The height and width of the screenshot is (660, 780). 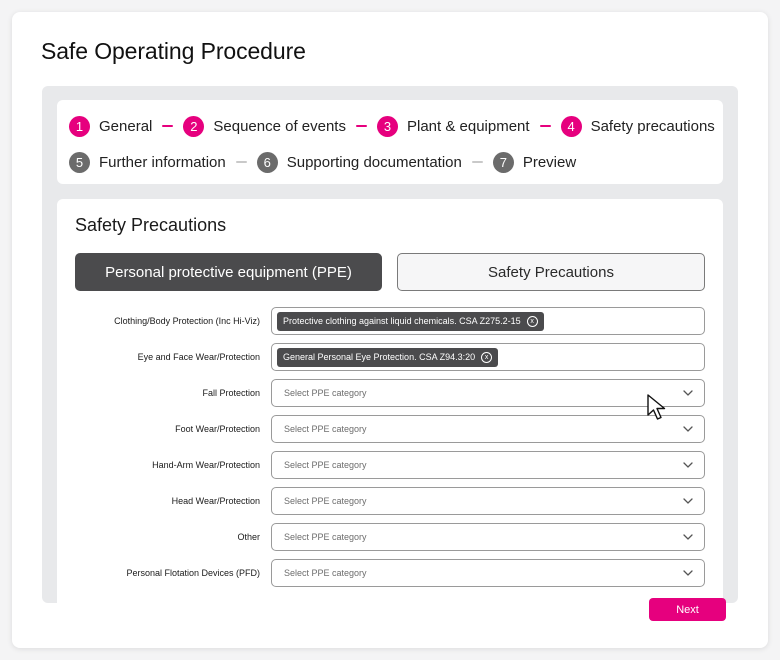 What do you see at coordinates (228, 272) in the screenshot?
I see `tab-ppe: Personal protective equipment (PPE)` at bounding box center [228, 272].